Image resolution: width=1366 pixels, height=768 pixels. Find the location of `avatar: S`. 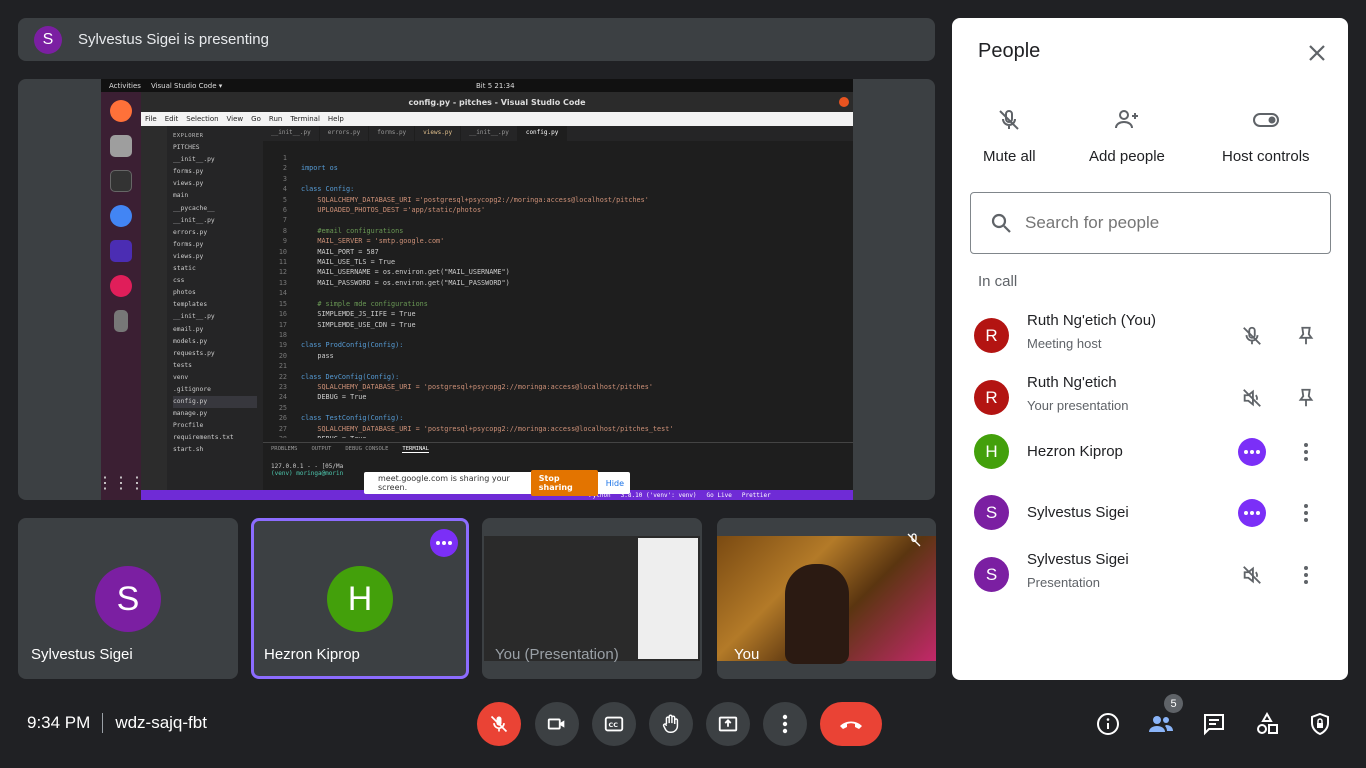

avatar: S is located at coordinates (991, 512).